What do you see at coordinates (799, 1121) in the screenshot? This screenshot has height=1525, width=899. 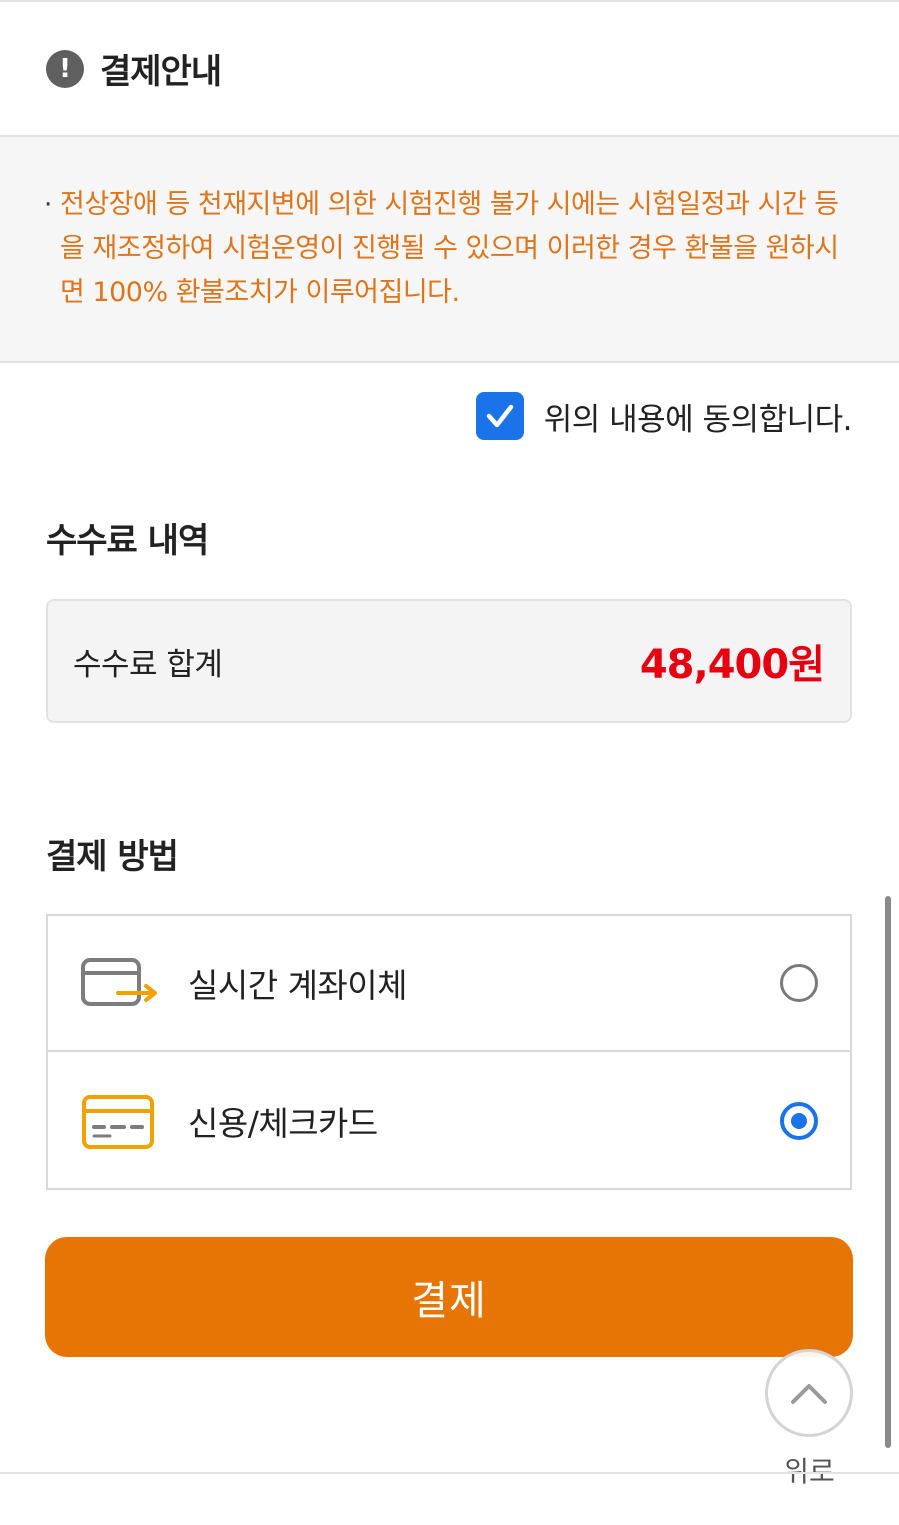 I see `radio-card` at bounding box center [799, 1121].